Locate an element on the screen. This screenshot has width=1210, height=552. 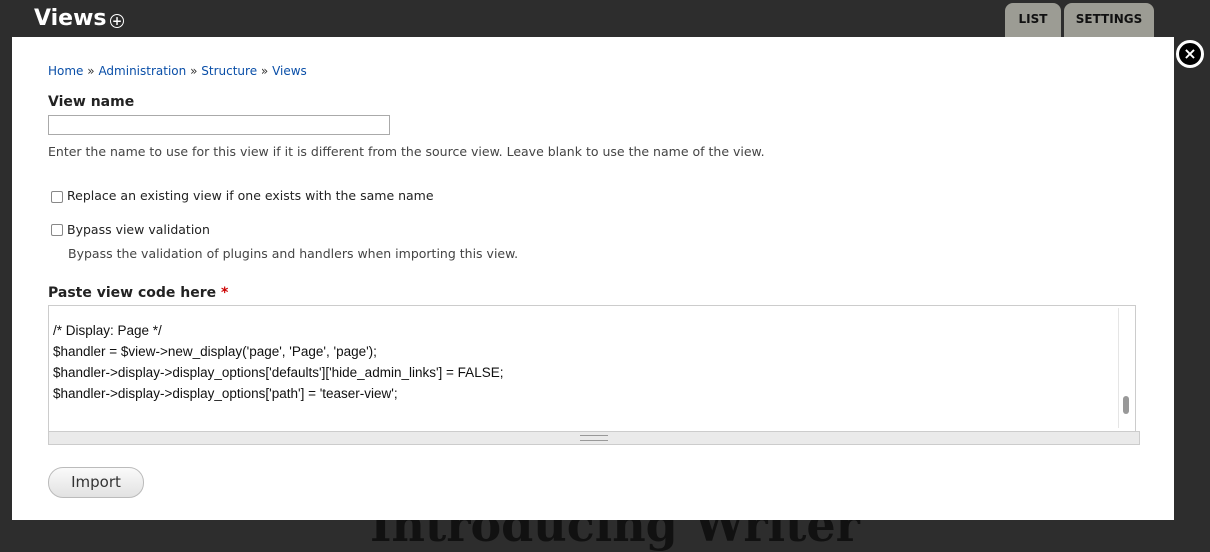
tab-list: LIST is located at coordinates (1033, 20).